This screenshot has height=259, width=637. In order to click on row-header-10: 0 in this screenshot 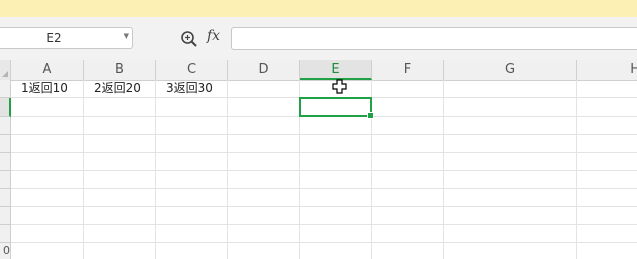, I will do `click(5, 251)`.